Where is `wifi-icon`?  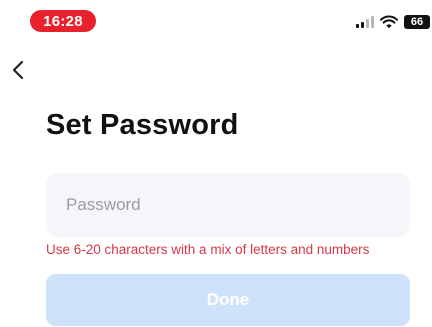 wifi-icon is located at coordinates (389, 22).